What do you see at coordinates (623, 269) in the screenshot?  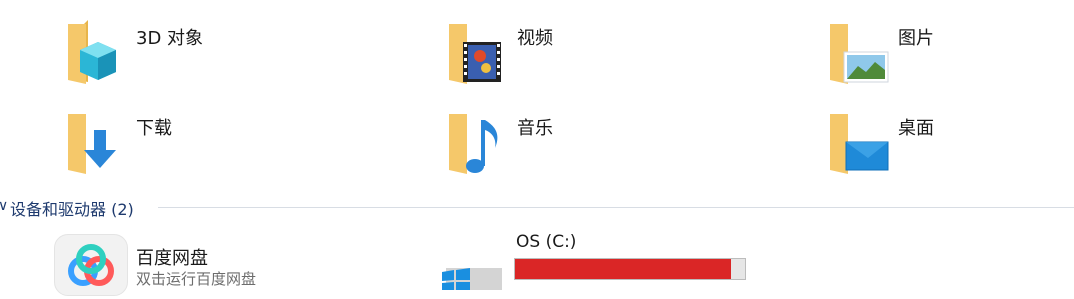 I see `drive-usage-fill` at bounding box center [623, 269].